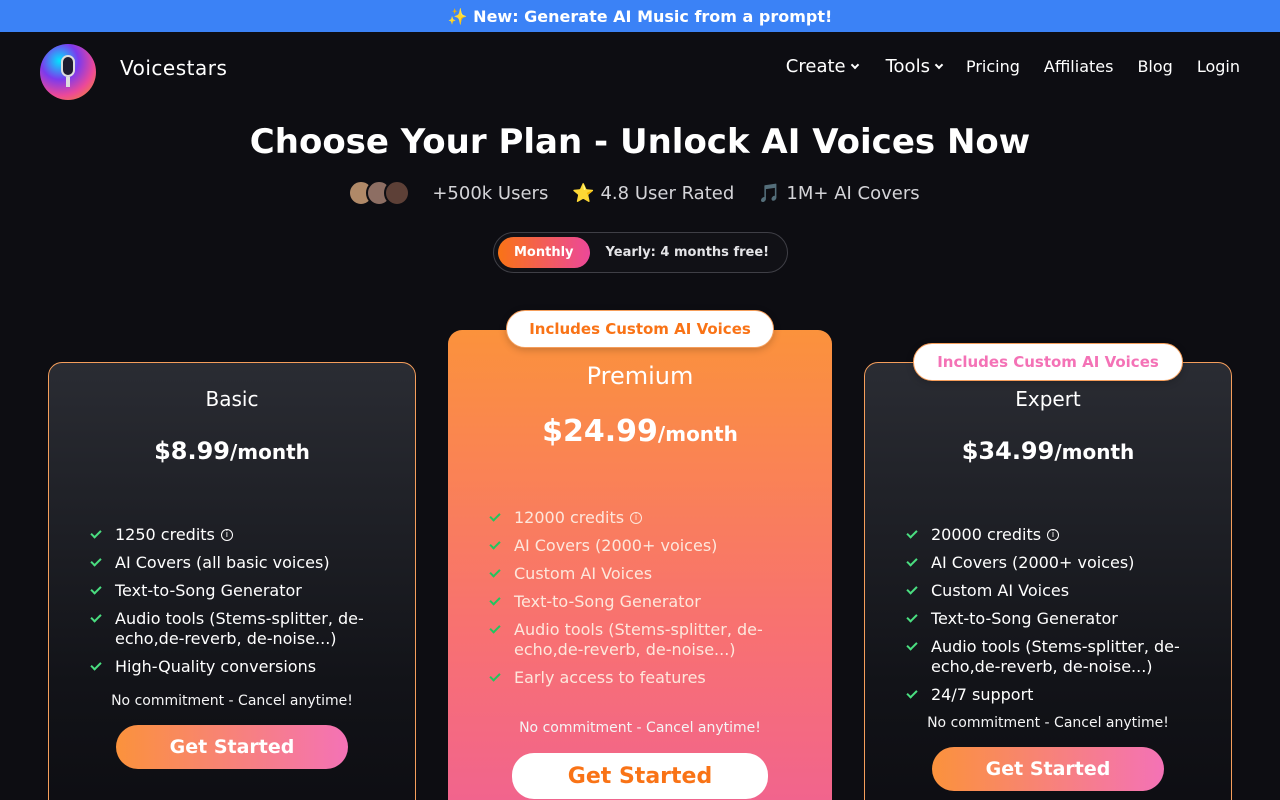 This screenshot has height=800, width=1280. I want to click on plan-price: $34.99/month, so click(1048, 451).